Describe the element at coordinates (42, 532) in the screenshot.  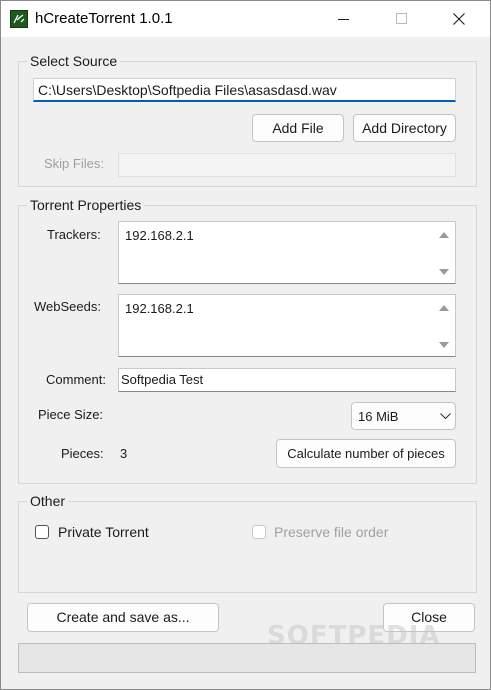
I see `private-torrent-checkbox` at that location.